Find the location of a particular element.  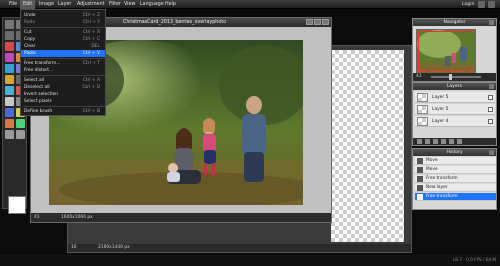

shape-tool-icon is located at coordinates (9, 123).